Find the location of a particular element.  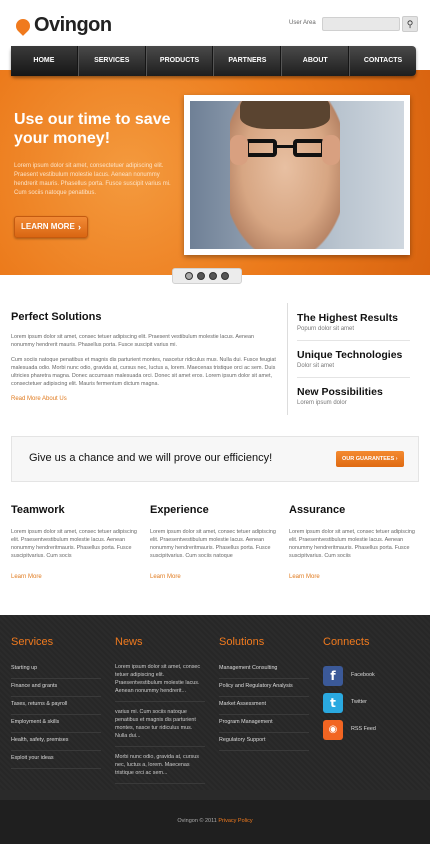

solutions-link: Management Consulting is located at coordinates (264, 670).